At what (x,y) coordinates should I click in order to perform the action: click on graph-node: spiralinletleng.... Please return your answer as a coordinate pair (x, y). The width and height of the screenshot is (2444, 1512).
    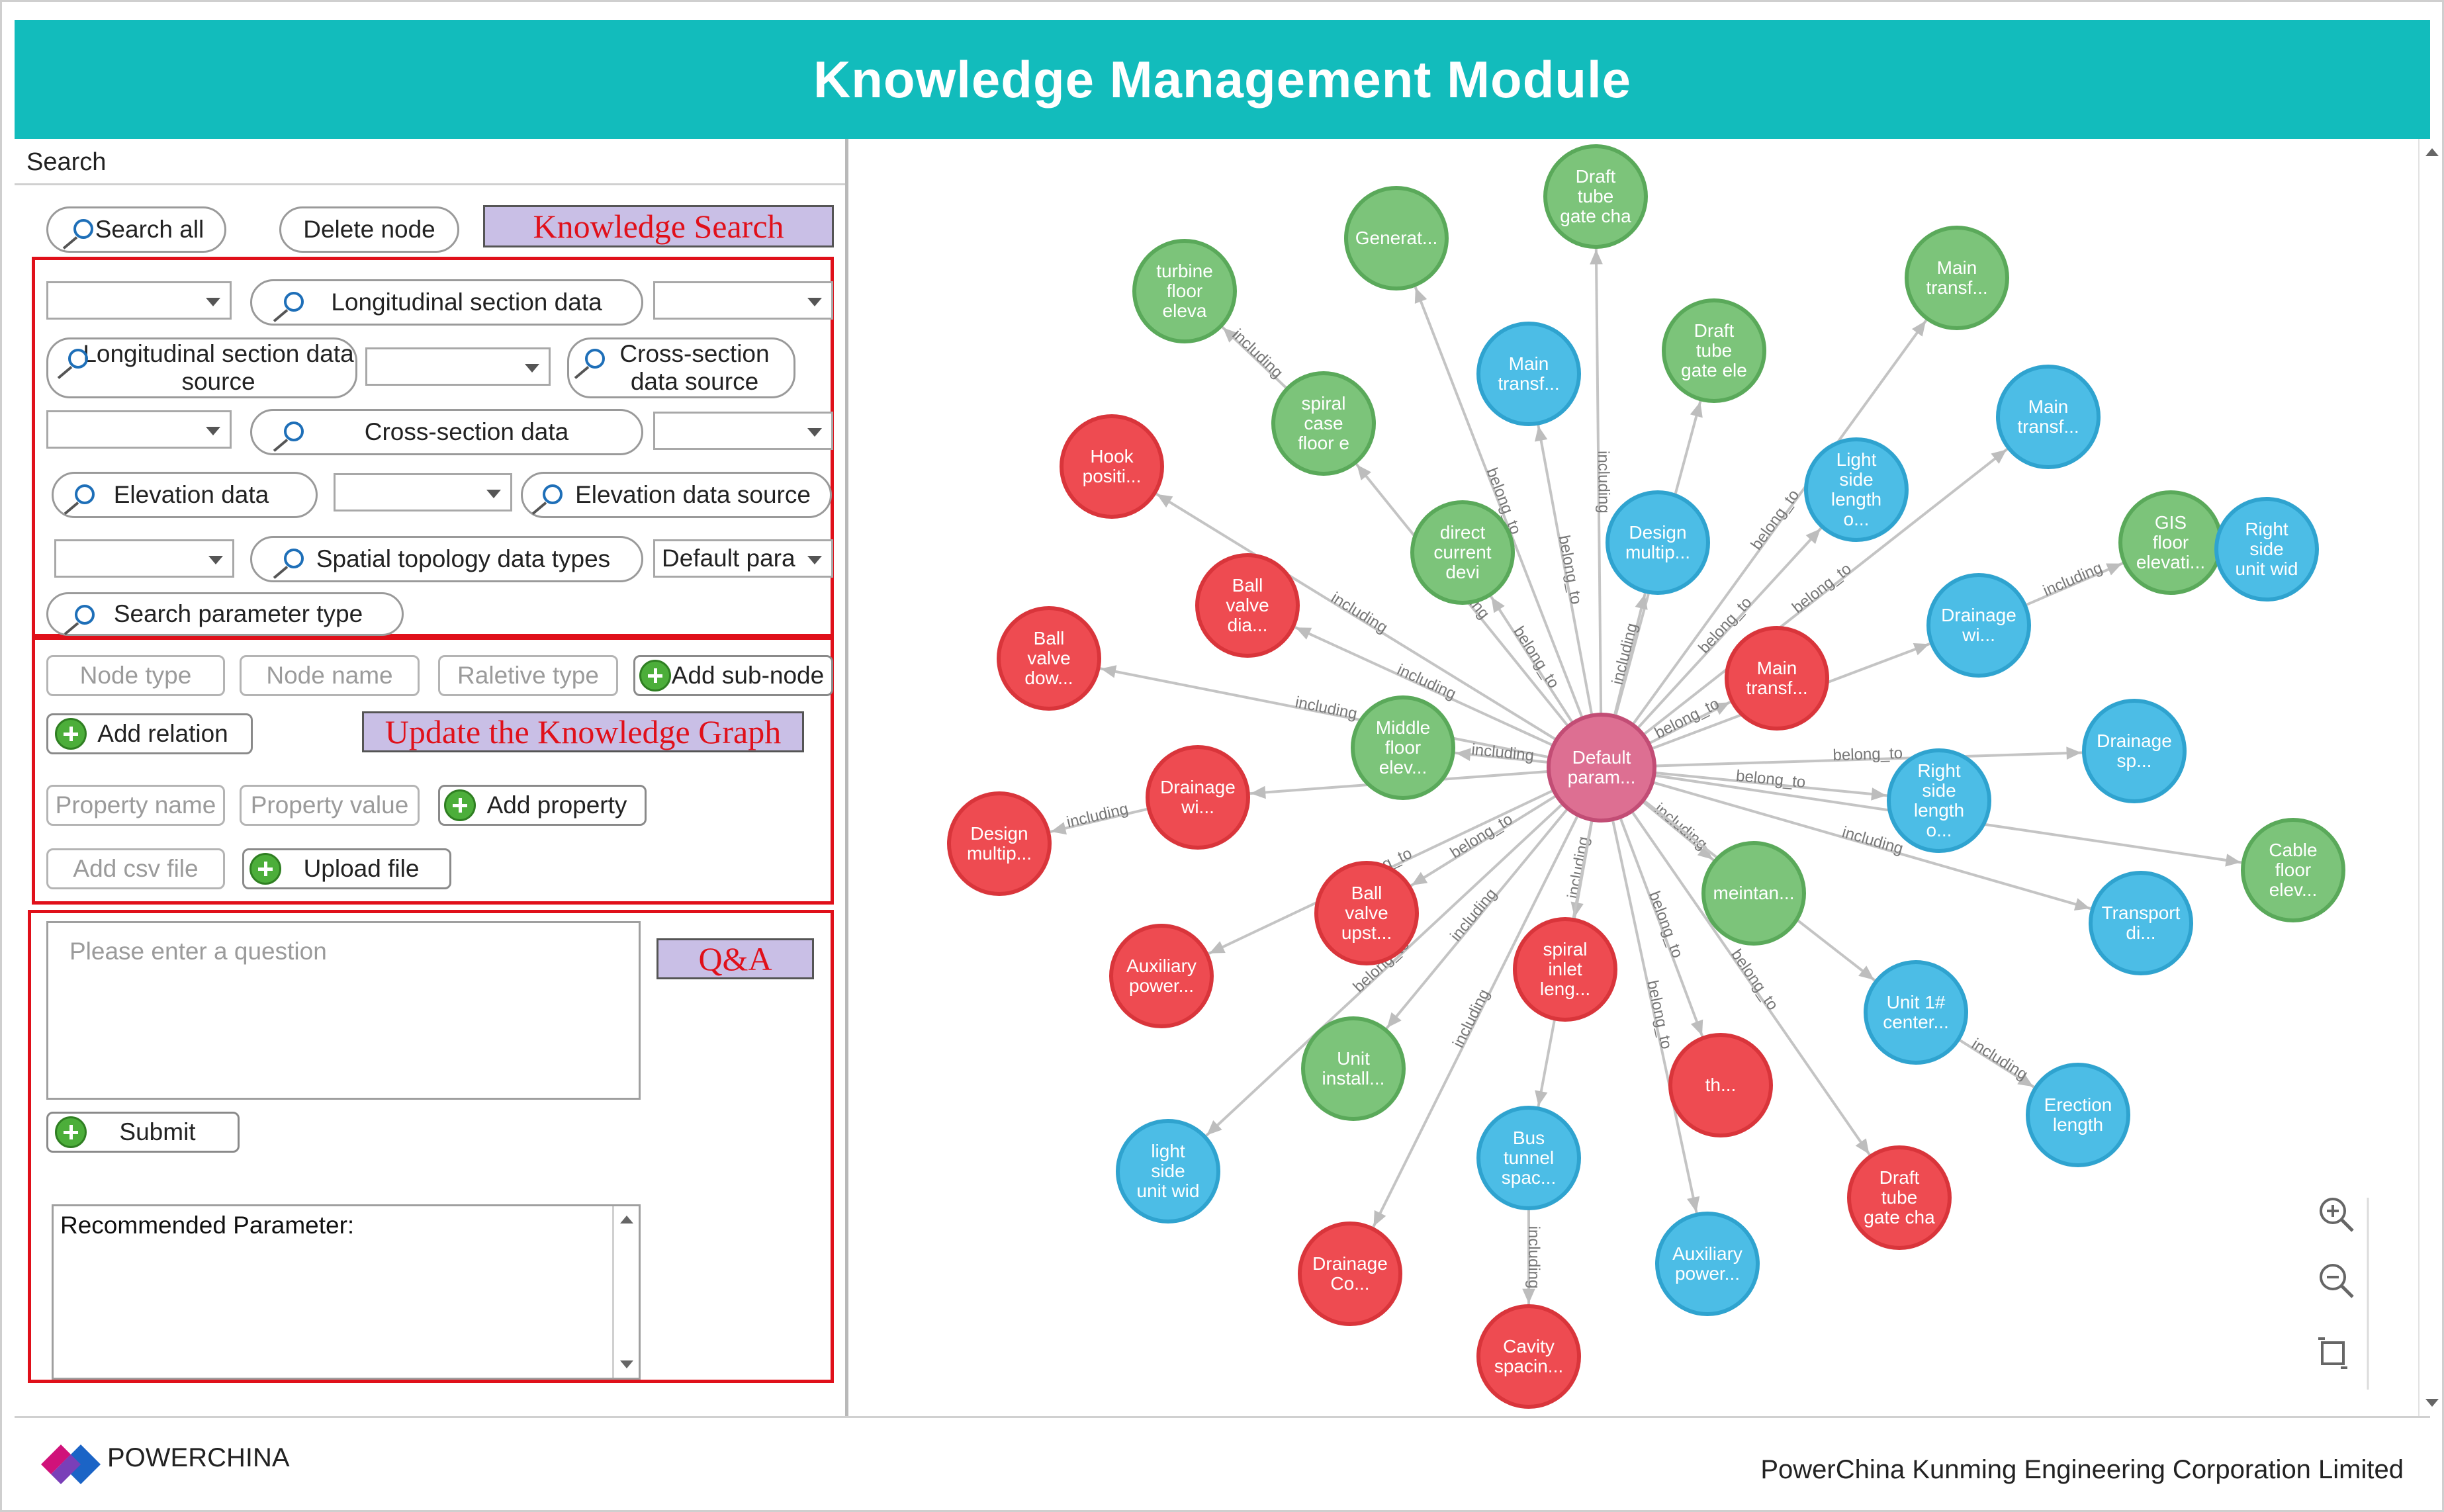
    Looking at the image, I should click on (1565, 969).